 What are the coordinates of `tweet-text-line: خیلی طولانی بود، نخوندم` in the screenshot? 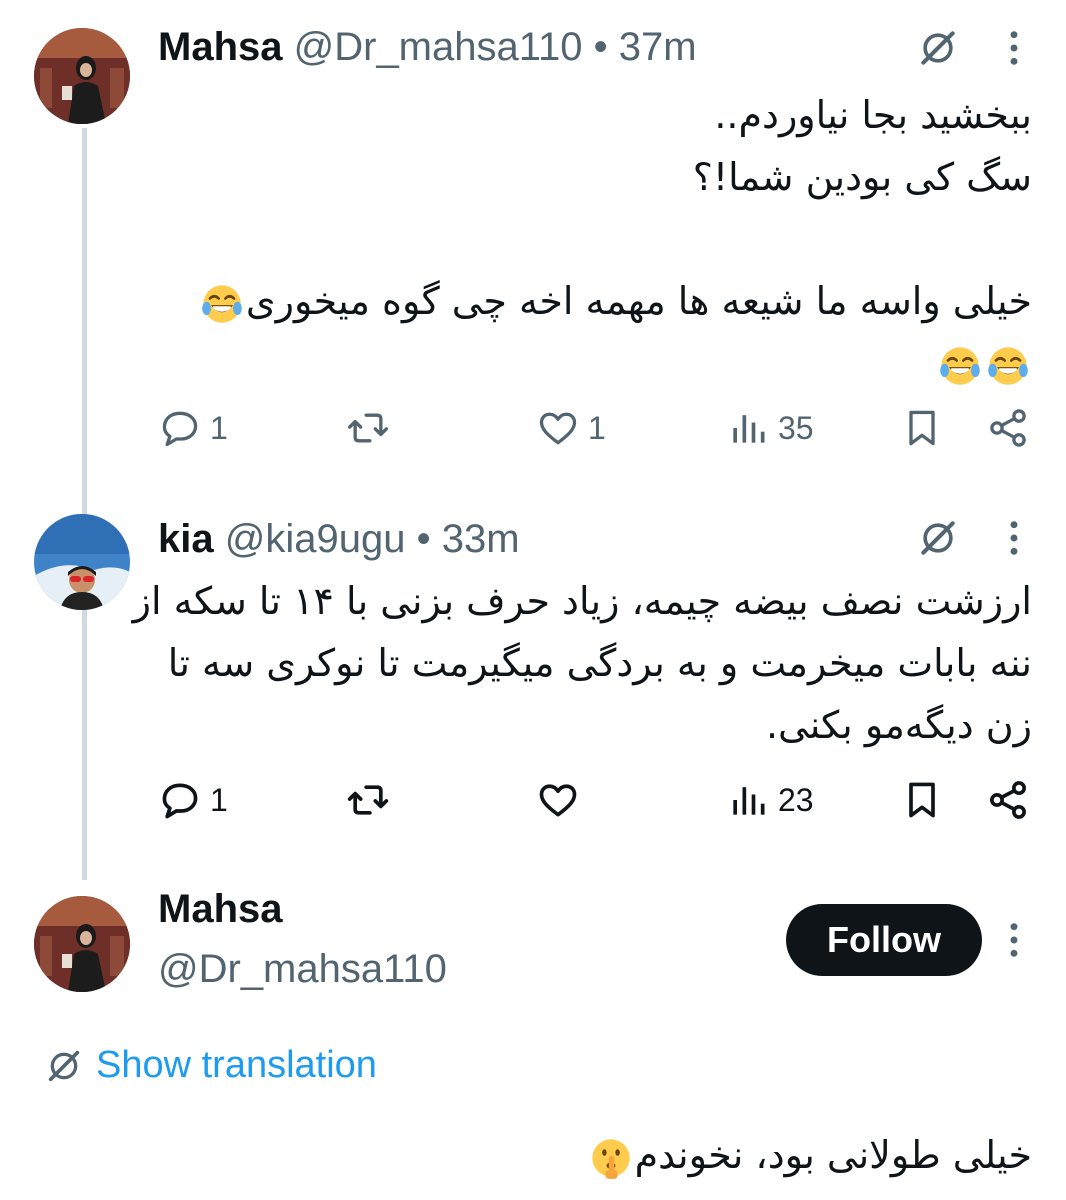 It's located at (542, 1155).